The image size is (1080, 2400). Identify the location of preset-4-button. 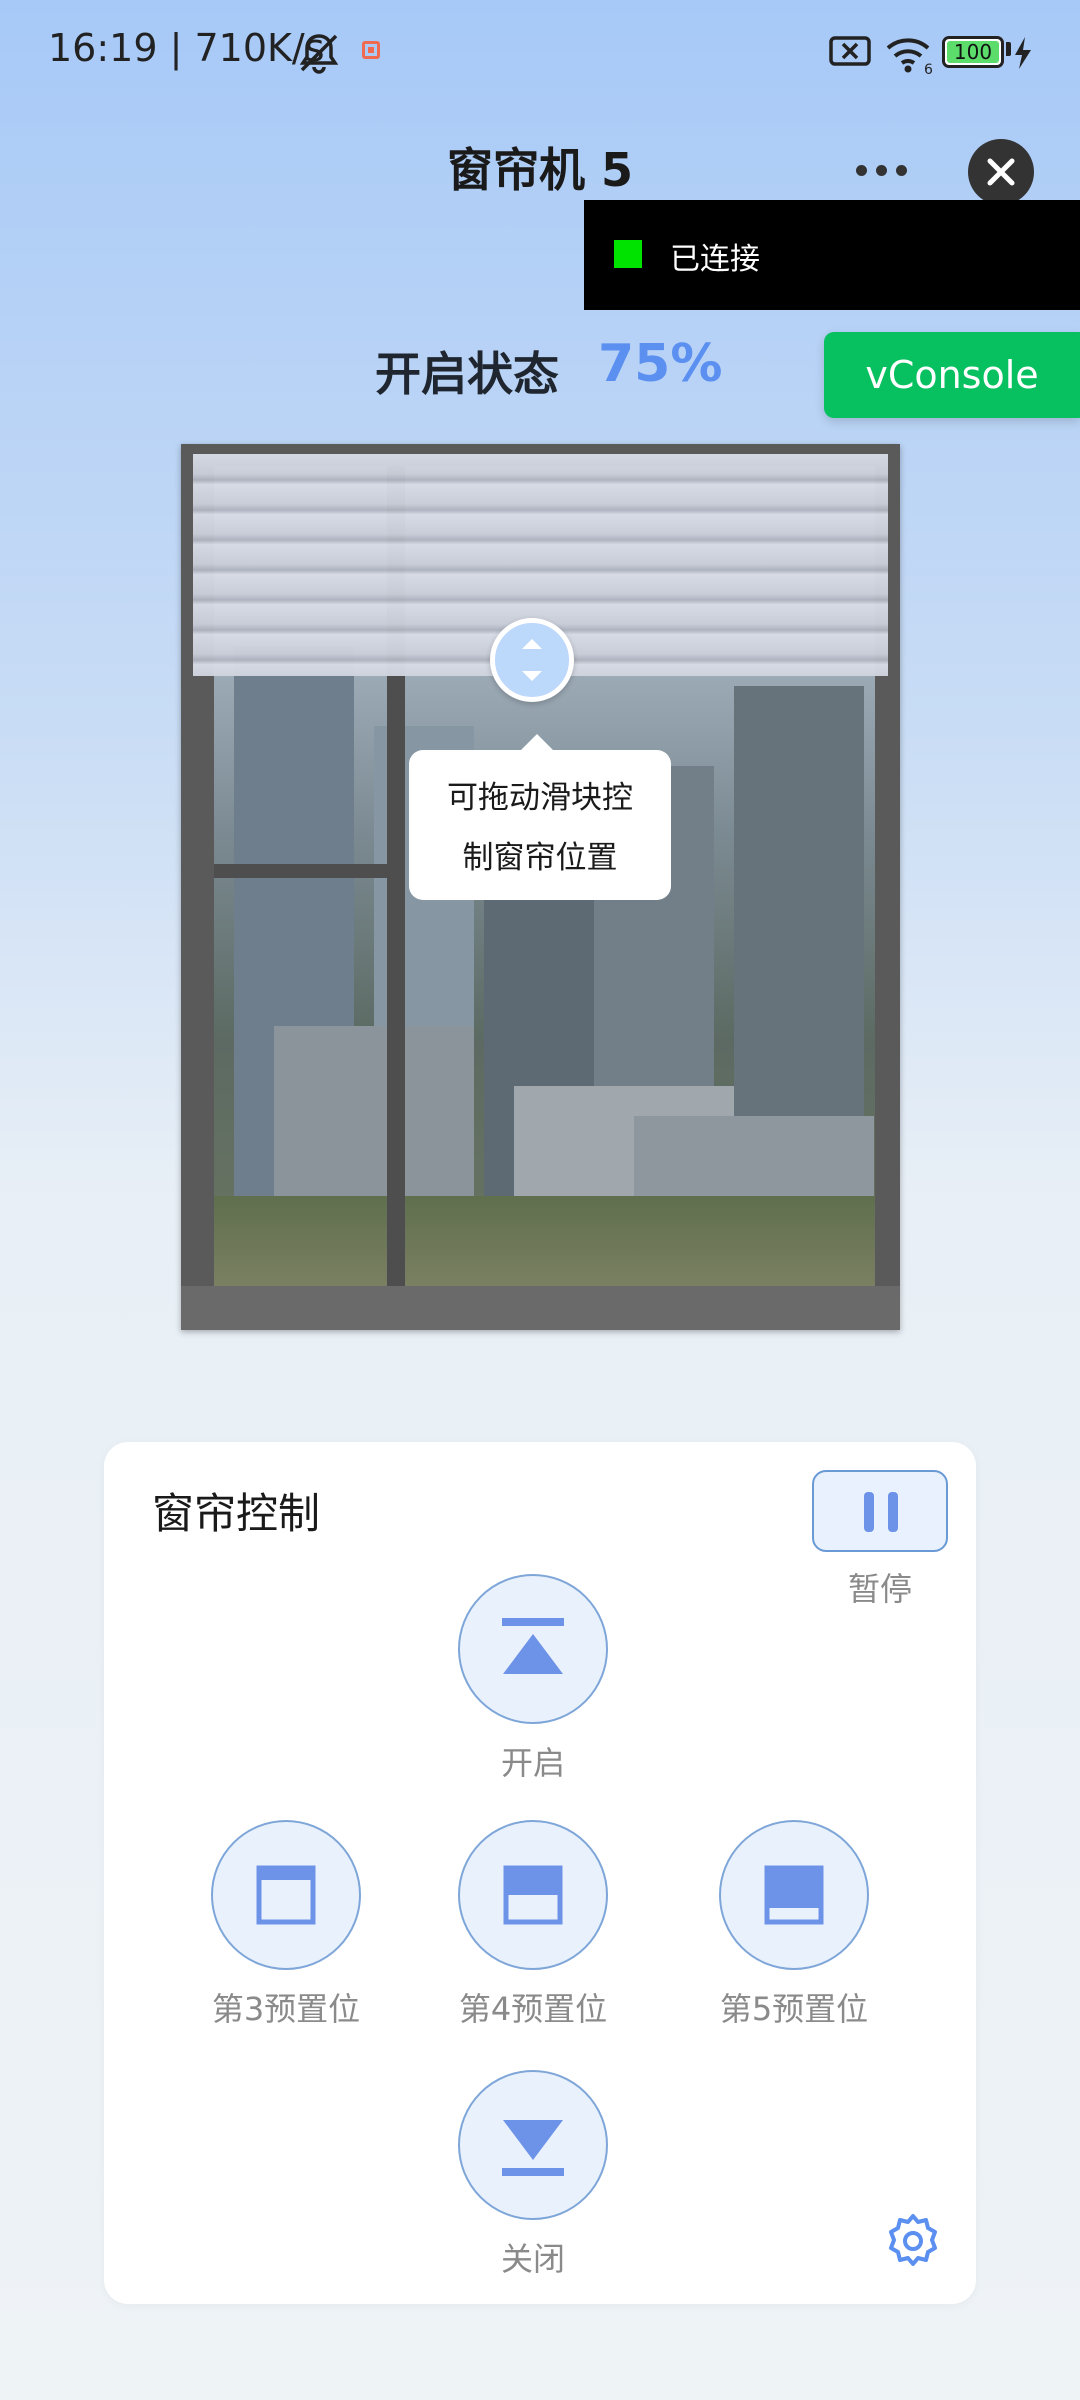
(533, 1895).